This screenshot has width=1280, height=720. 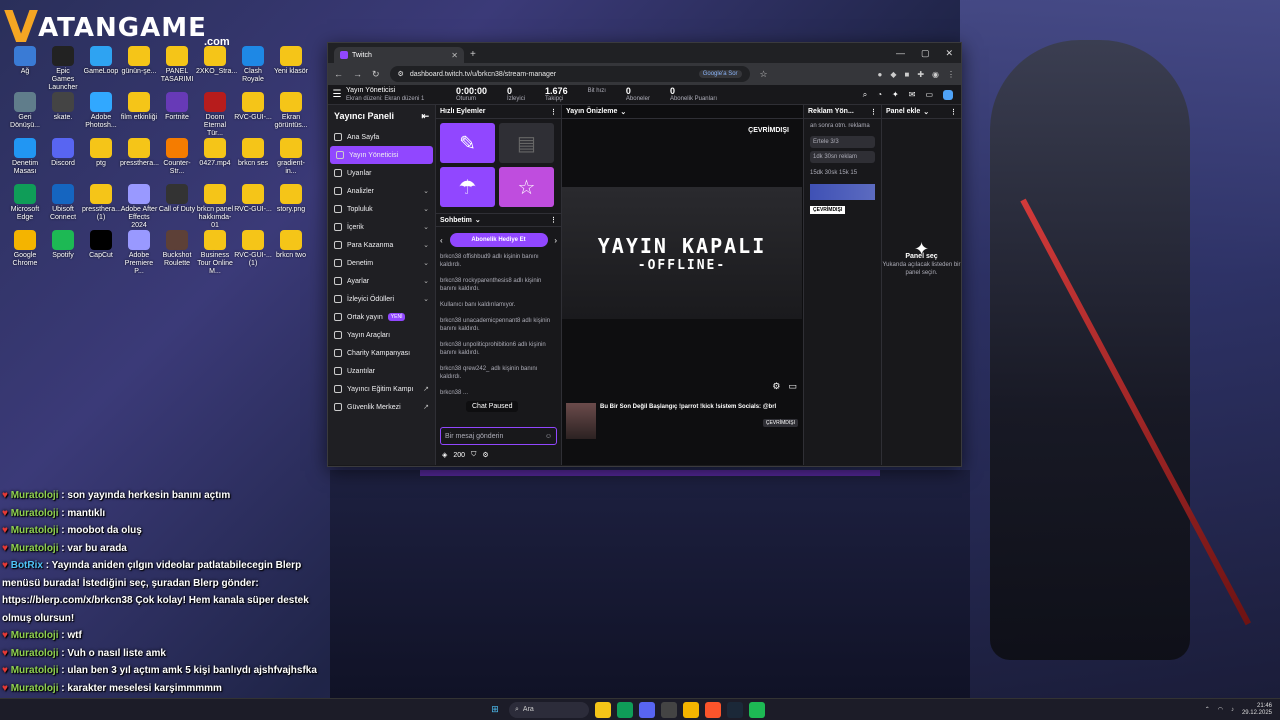 I want to click on site-info-icon: ⚙, so click(x=401, y=74).